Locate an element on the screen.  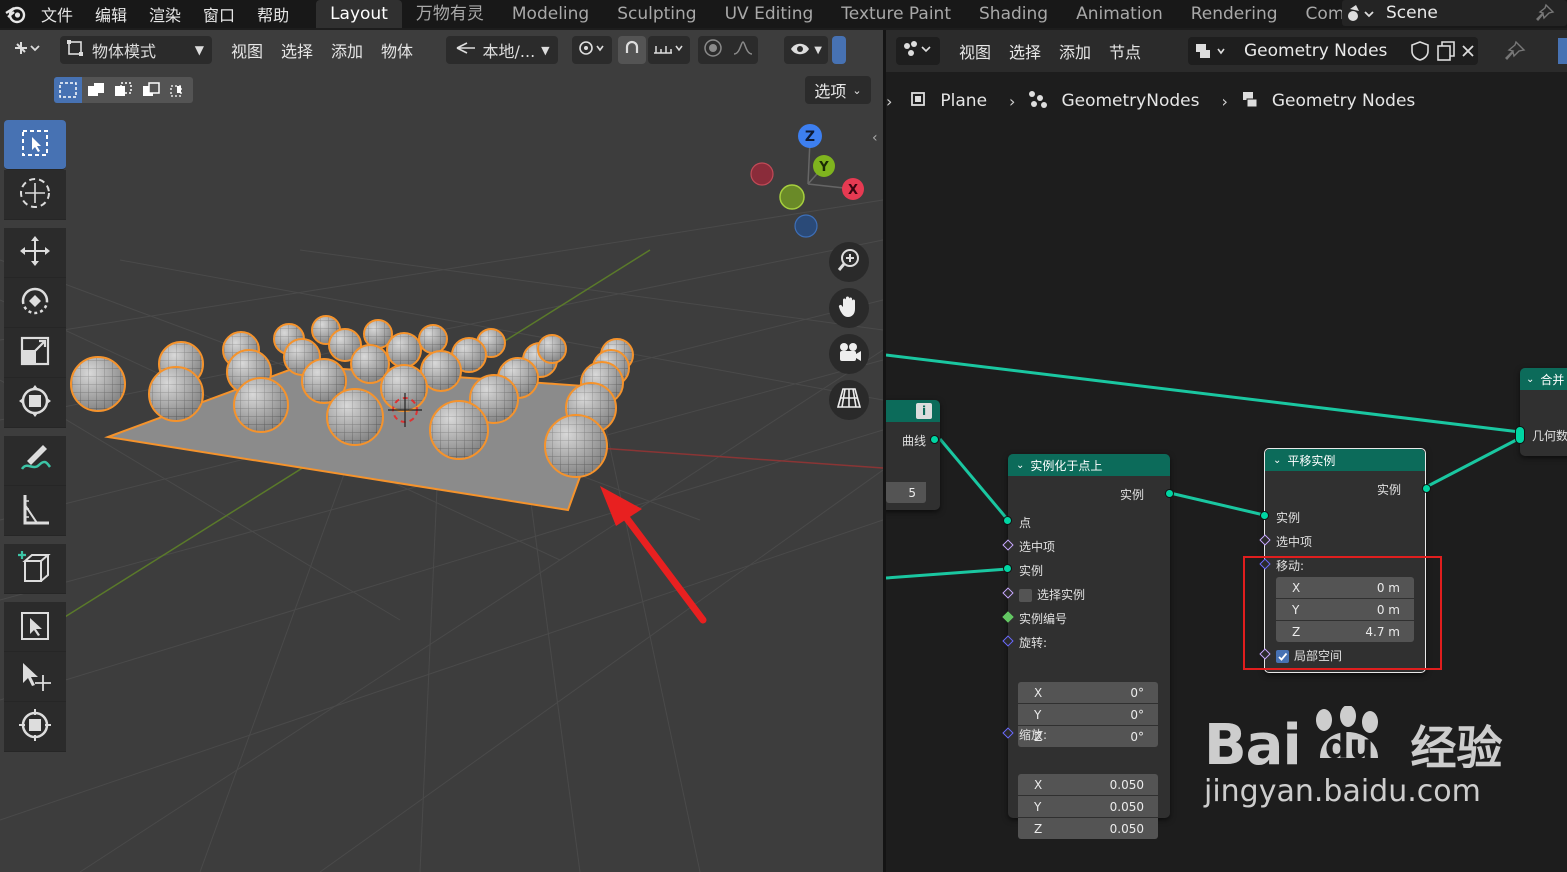
menu-add: 添加 is located at coordinates (347, 50).